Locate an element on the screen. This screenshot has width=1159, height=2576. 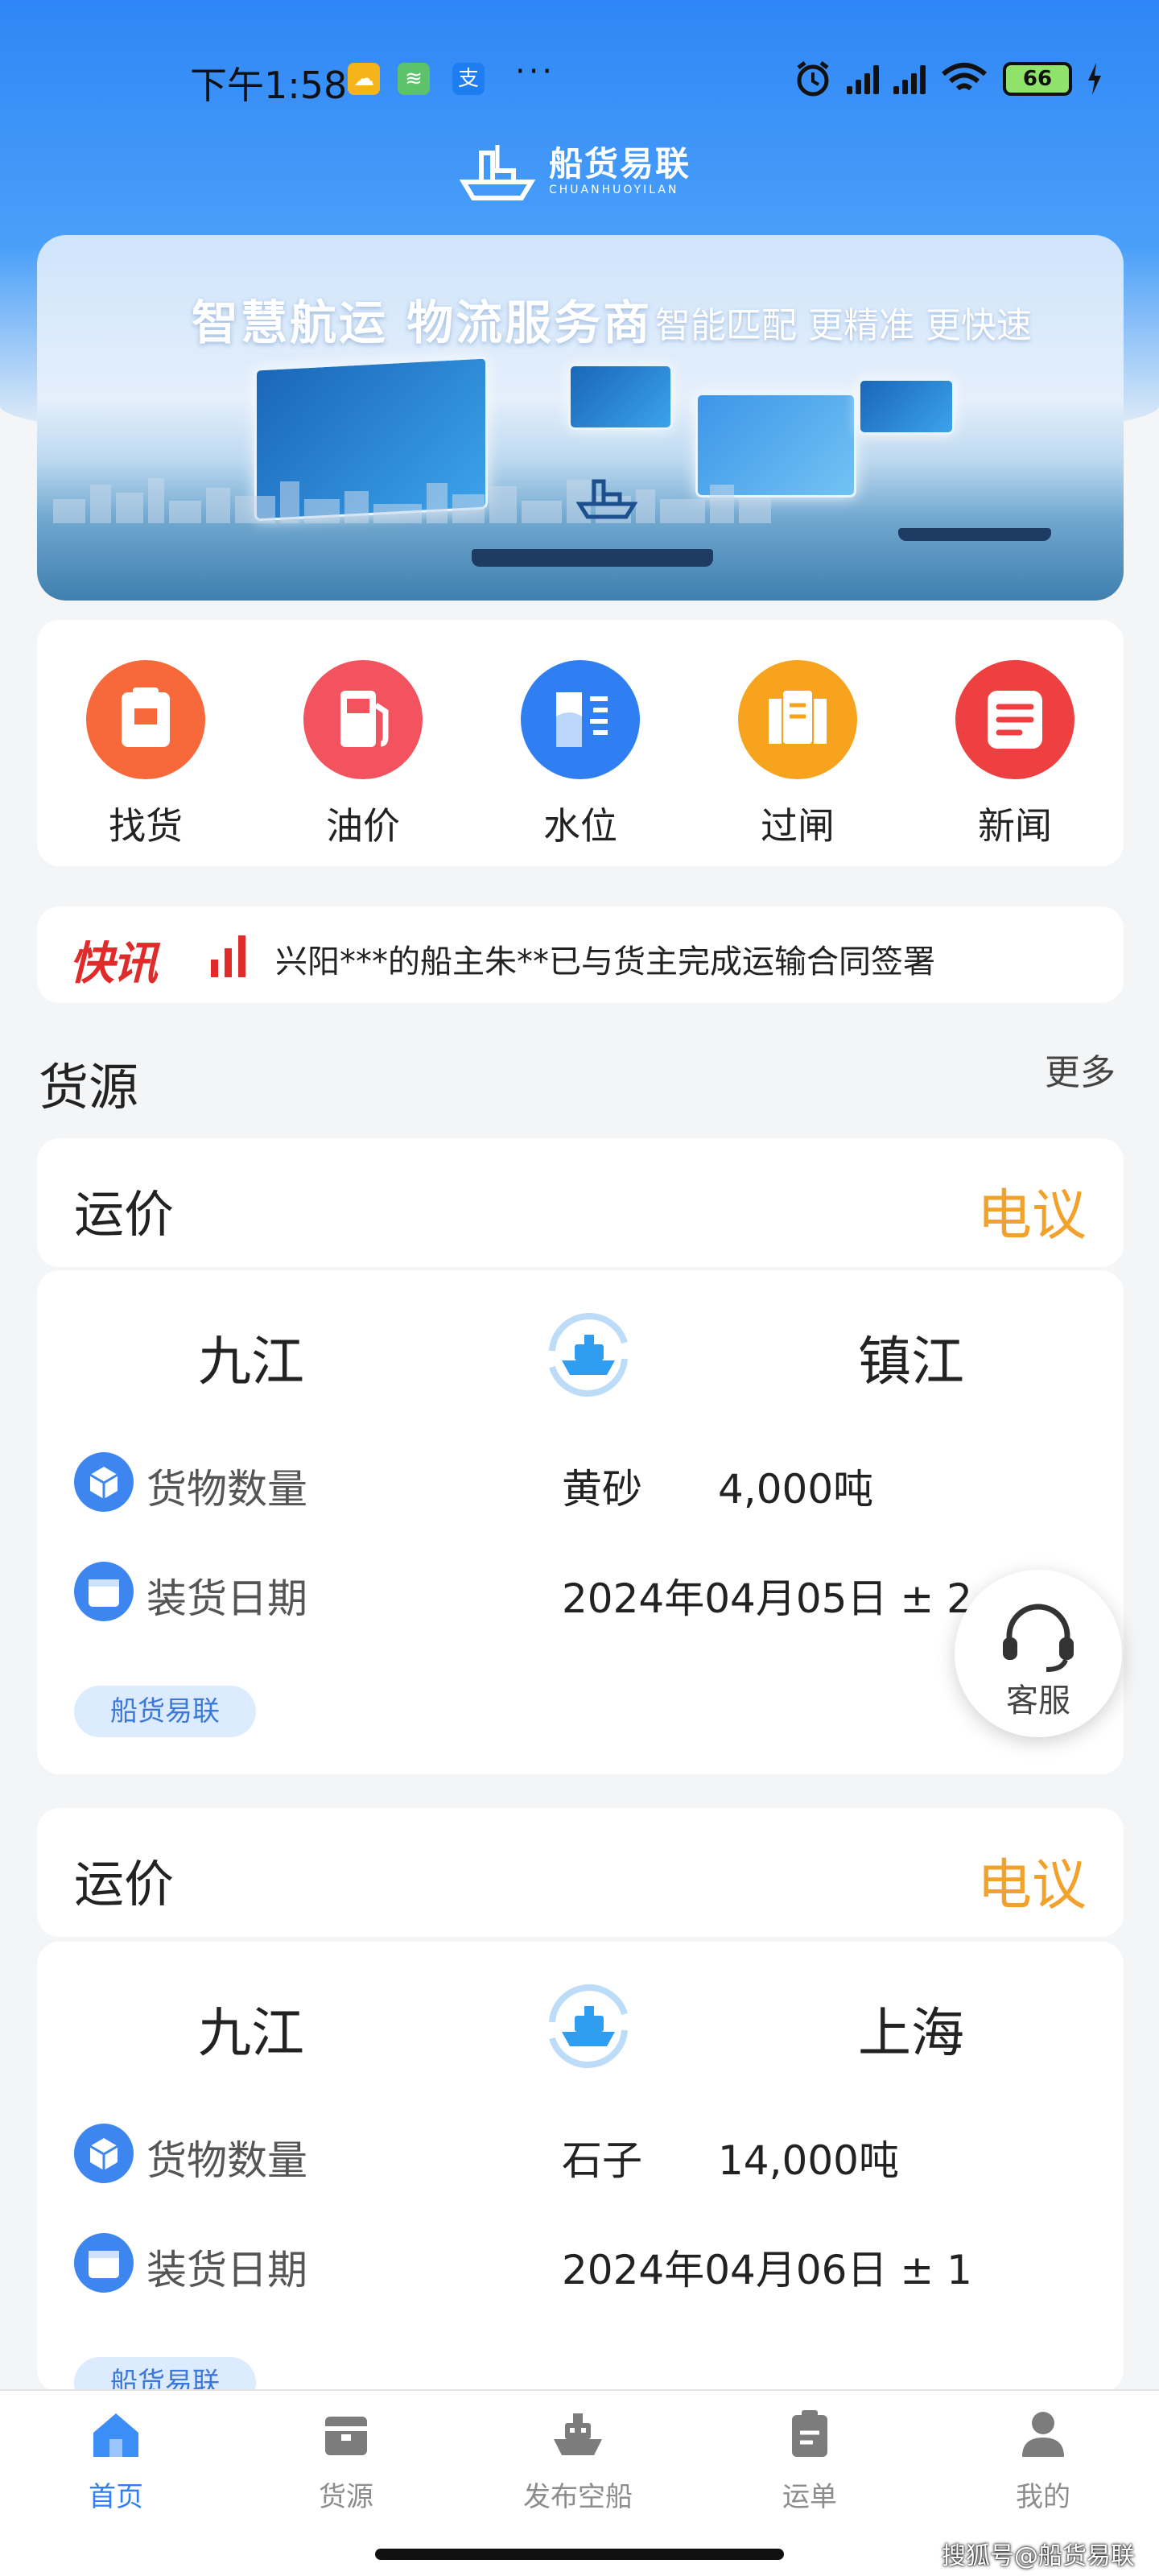
banner-subtitle: 智能匹配 更精准 更快速 is located at coordinates (843, 325).